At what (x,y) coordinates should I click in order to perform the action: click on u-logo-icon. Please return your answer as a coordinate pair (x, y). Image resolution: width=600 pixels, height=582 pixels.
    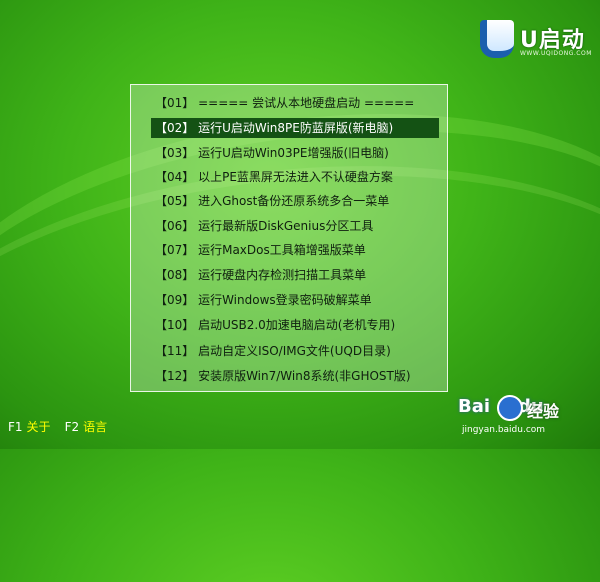
    Looking at the image, I should click on (497, 39).